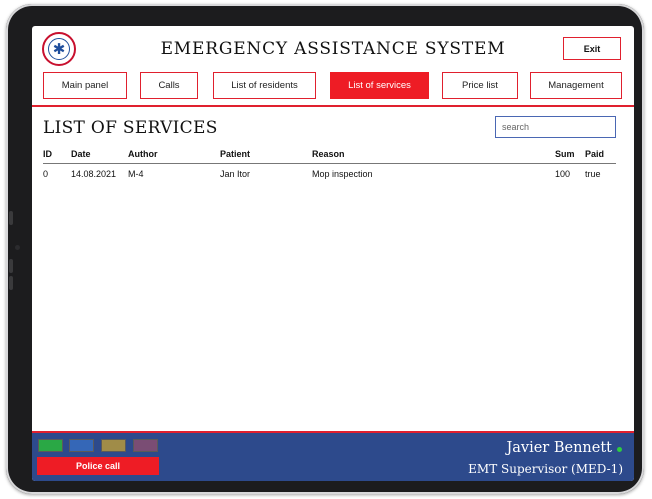  I want to click on user-role: EMT Supervisor (MED-1), so click(545, 469).